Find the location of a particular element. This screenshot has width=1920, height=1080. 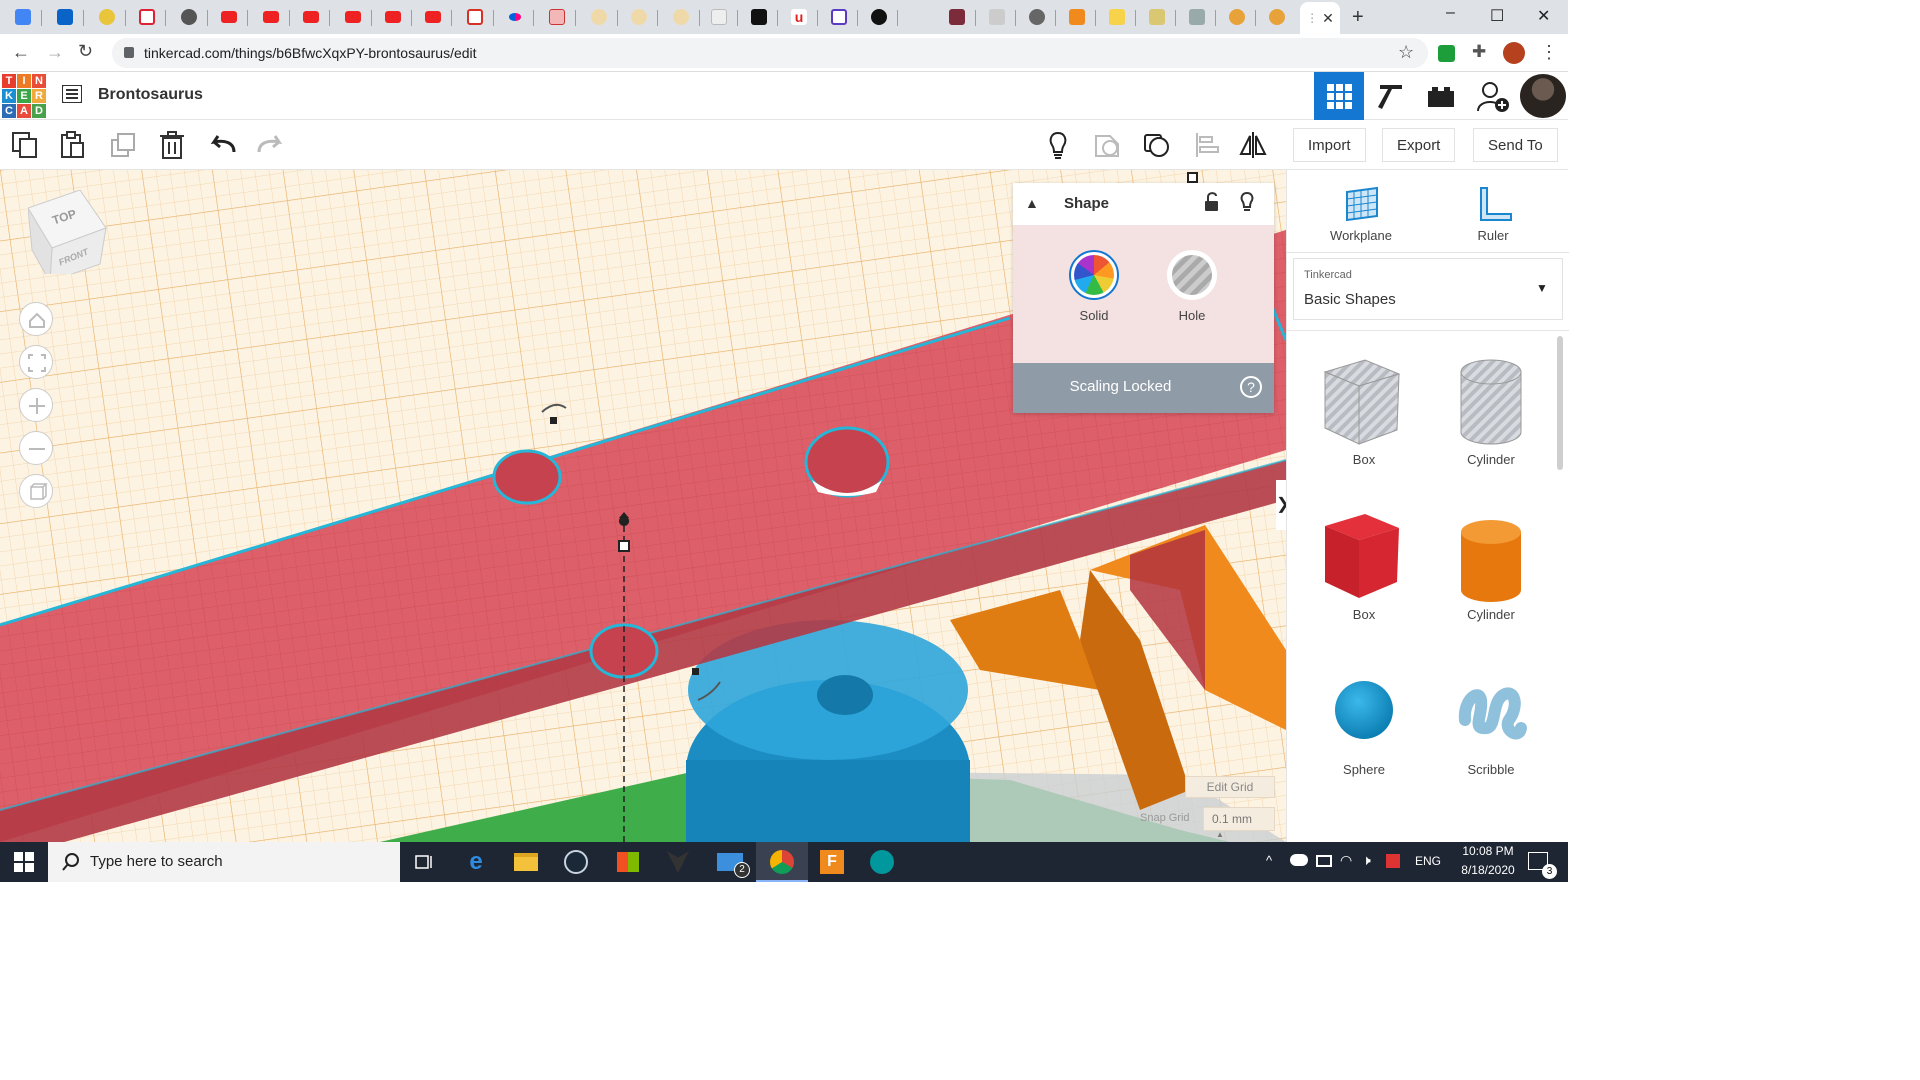

tab-google-doc is located at coordinates (23, 17).